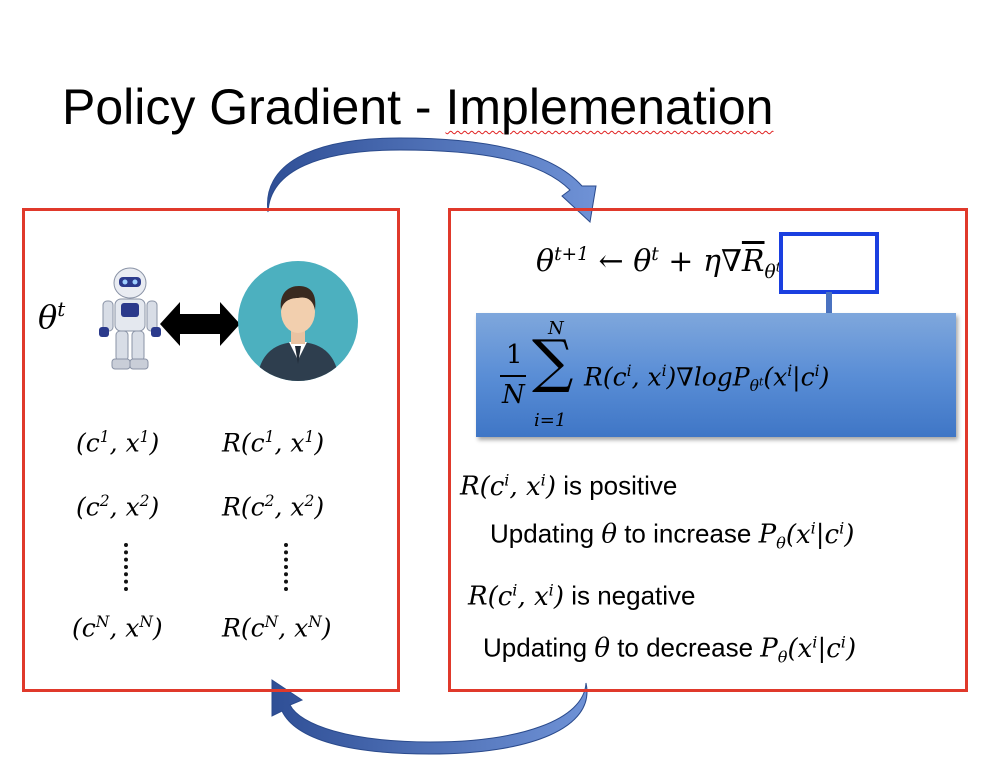 The width and height of the screenshot is (988, 760). What do you see at coordinates (658, 263) in the screenshot?
I see `update-rule: θt+1 ← θt + η∇Rθt` at bounding box center [658, 263].